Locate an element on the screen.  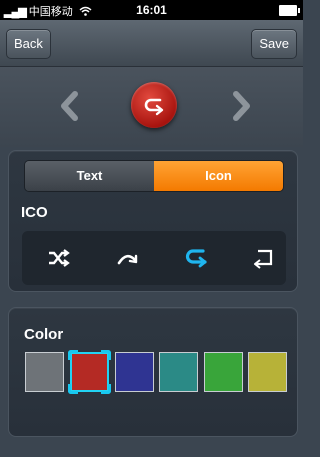
color-swatch-green is located at coordinates (223, 372).